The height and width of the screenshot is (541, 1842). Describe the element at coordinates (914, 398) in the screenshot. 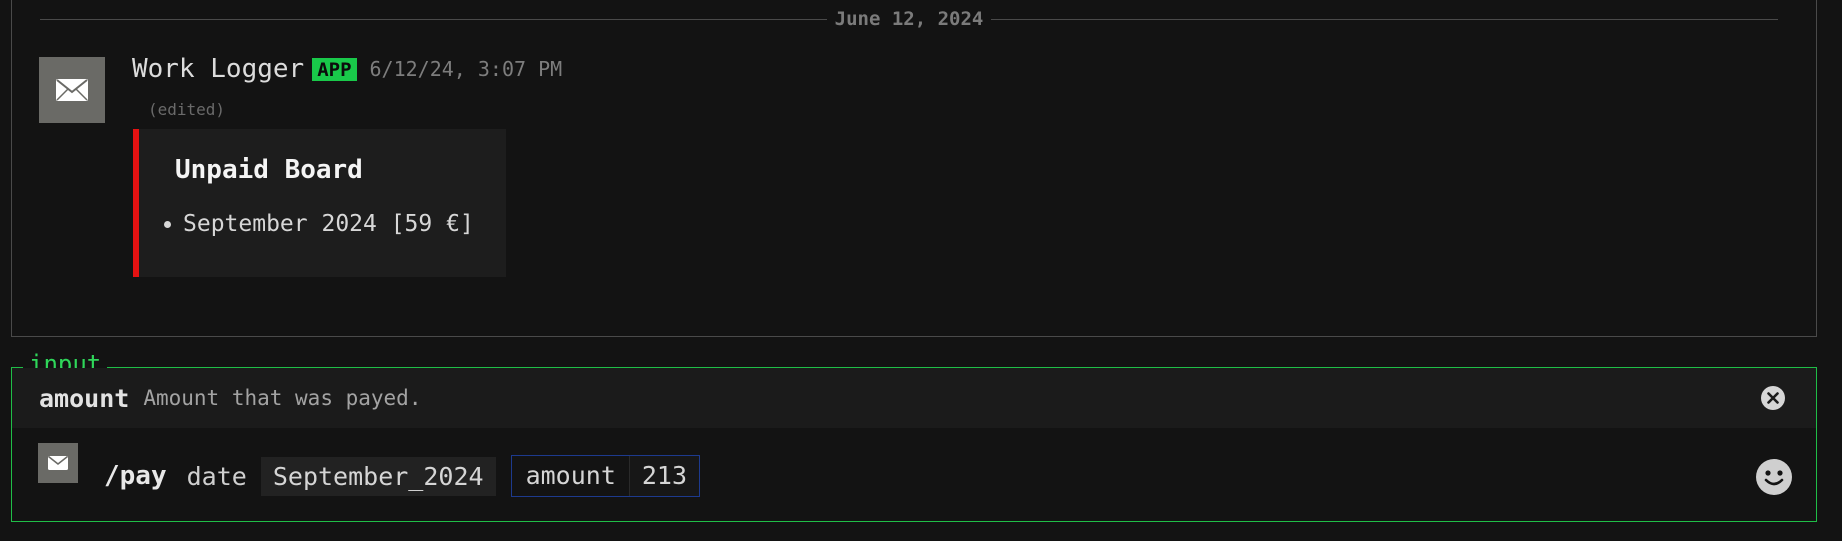

I see `option-hint-bar: amount Amount that was payed.` at that location.